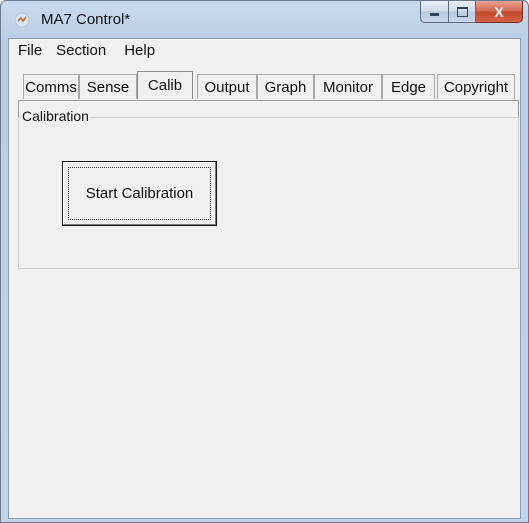 Image resolution: width=529 pixels, height=523 pixels. I want to click on close-icon: X, so click(499, 11).